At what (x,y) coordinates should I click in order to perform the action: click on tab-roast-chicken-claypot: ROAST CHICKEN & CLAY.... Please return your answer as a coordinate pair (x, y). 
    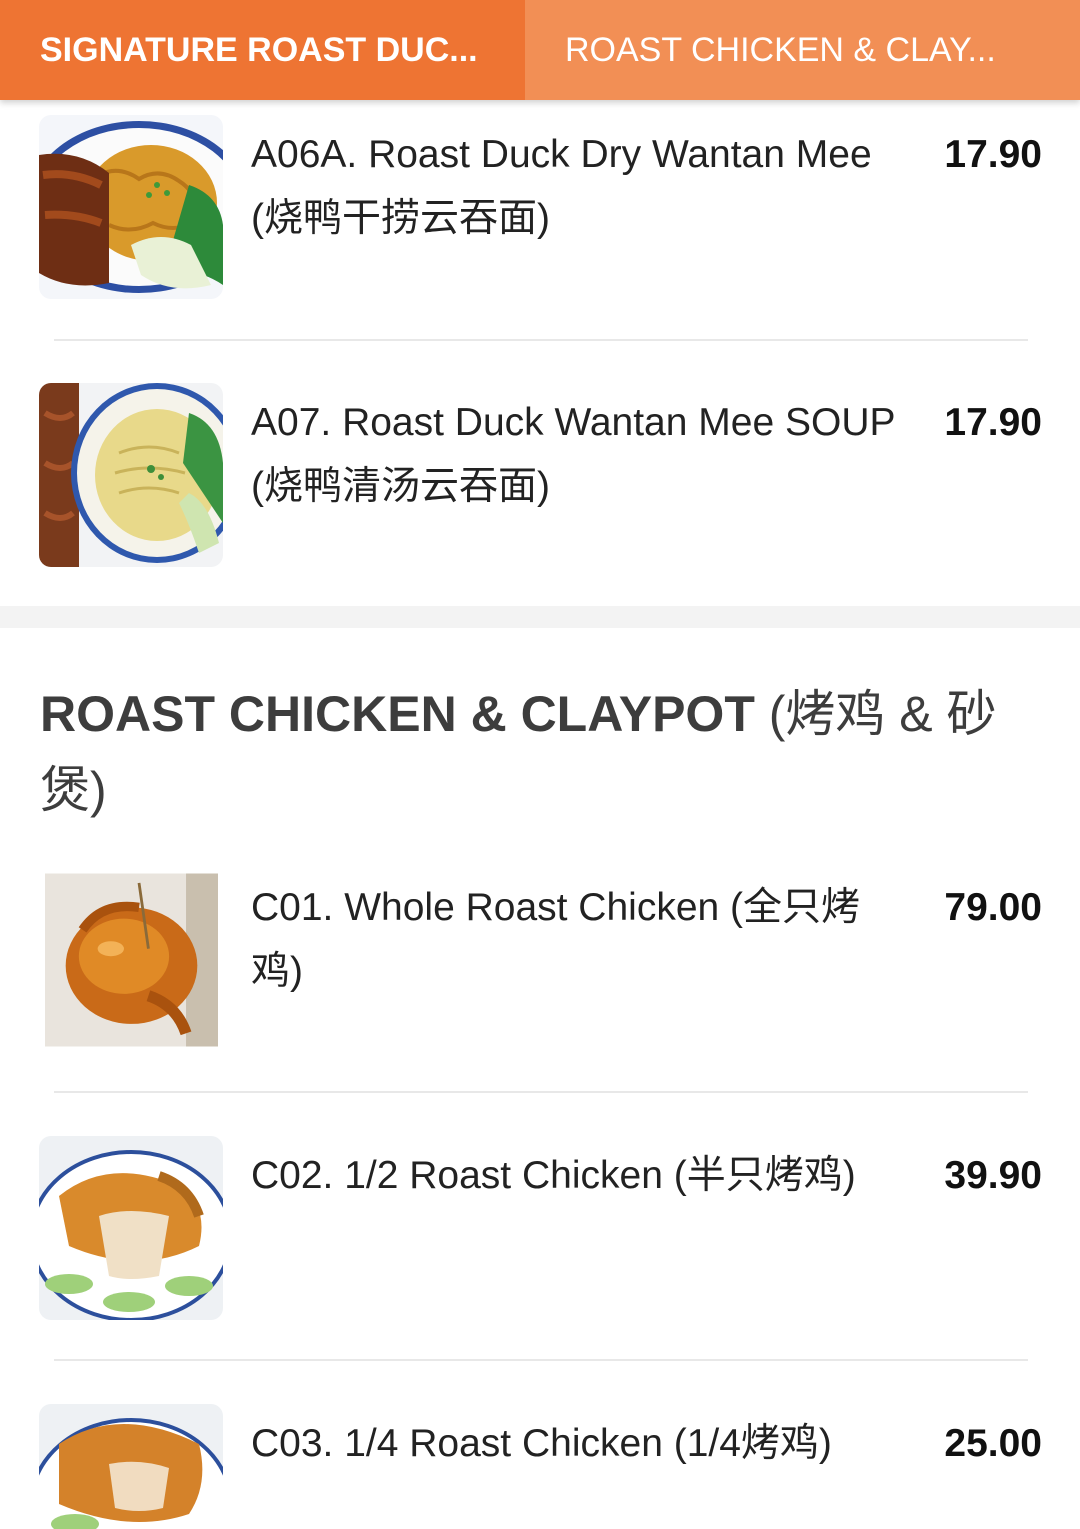
    Looking at the image, I should click on (802, 50).